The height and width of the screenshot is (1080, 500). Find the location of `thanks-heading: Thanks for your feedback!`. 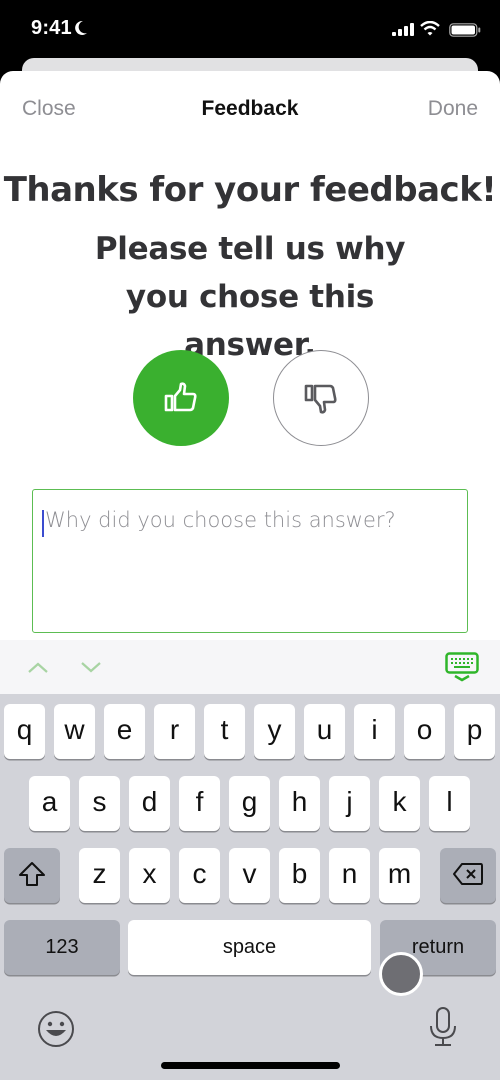

thanks-heading: Thanks for your feedback! is located at coordinates (250, 190).